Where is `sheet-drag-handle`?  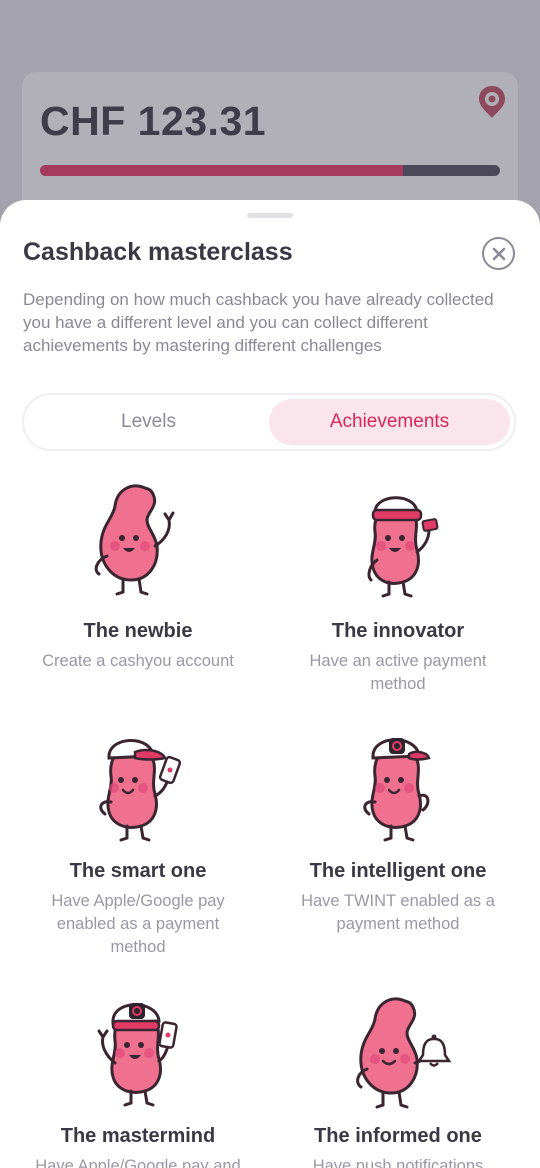
sheet-drag-handle is located at coordinates (270, 215).